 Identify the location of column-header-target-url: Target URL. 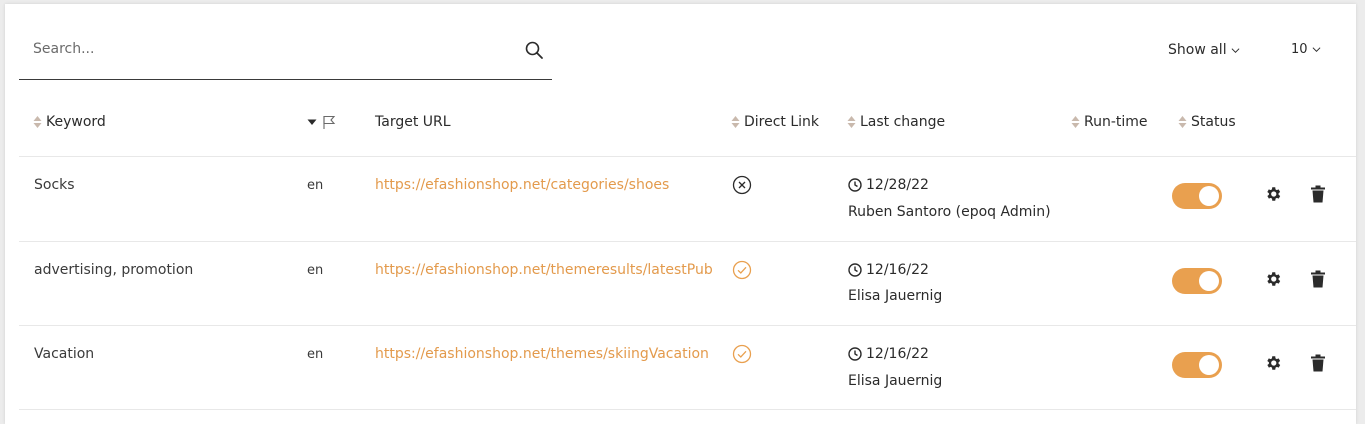
(413, 122).